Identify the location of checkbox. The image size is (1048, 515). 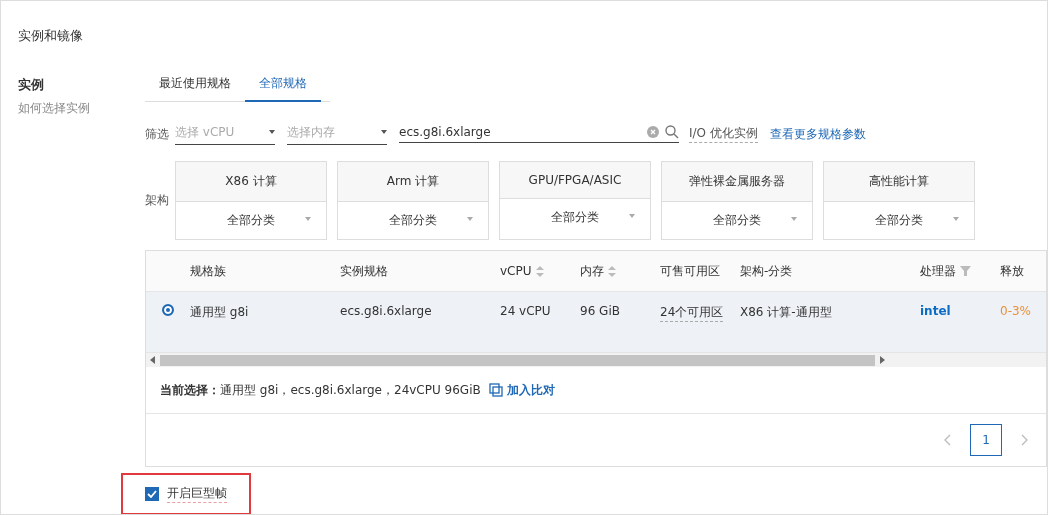
(152, 494).